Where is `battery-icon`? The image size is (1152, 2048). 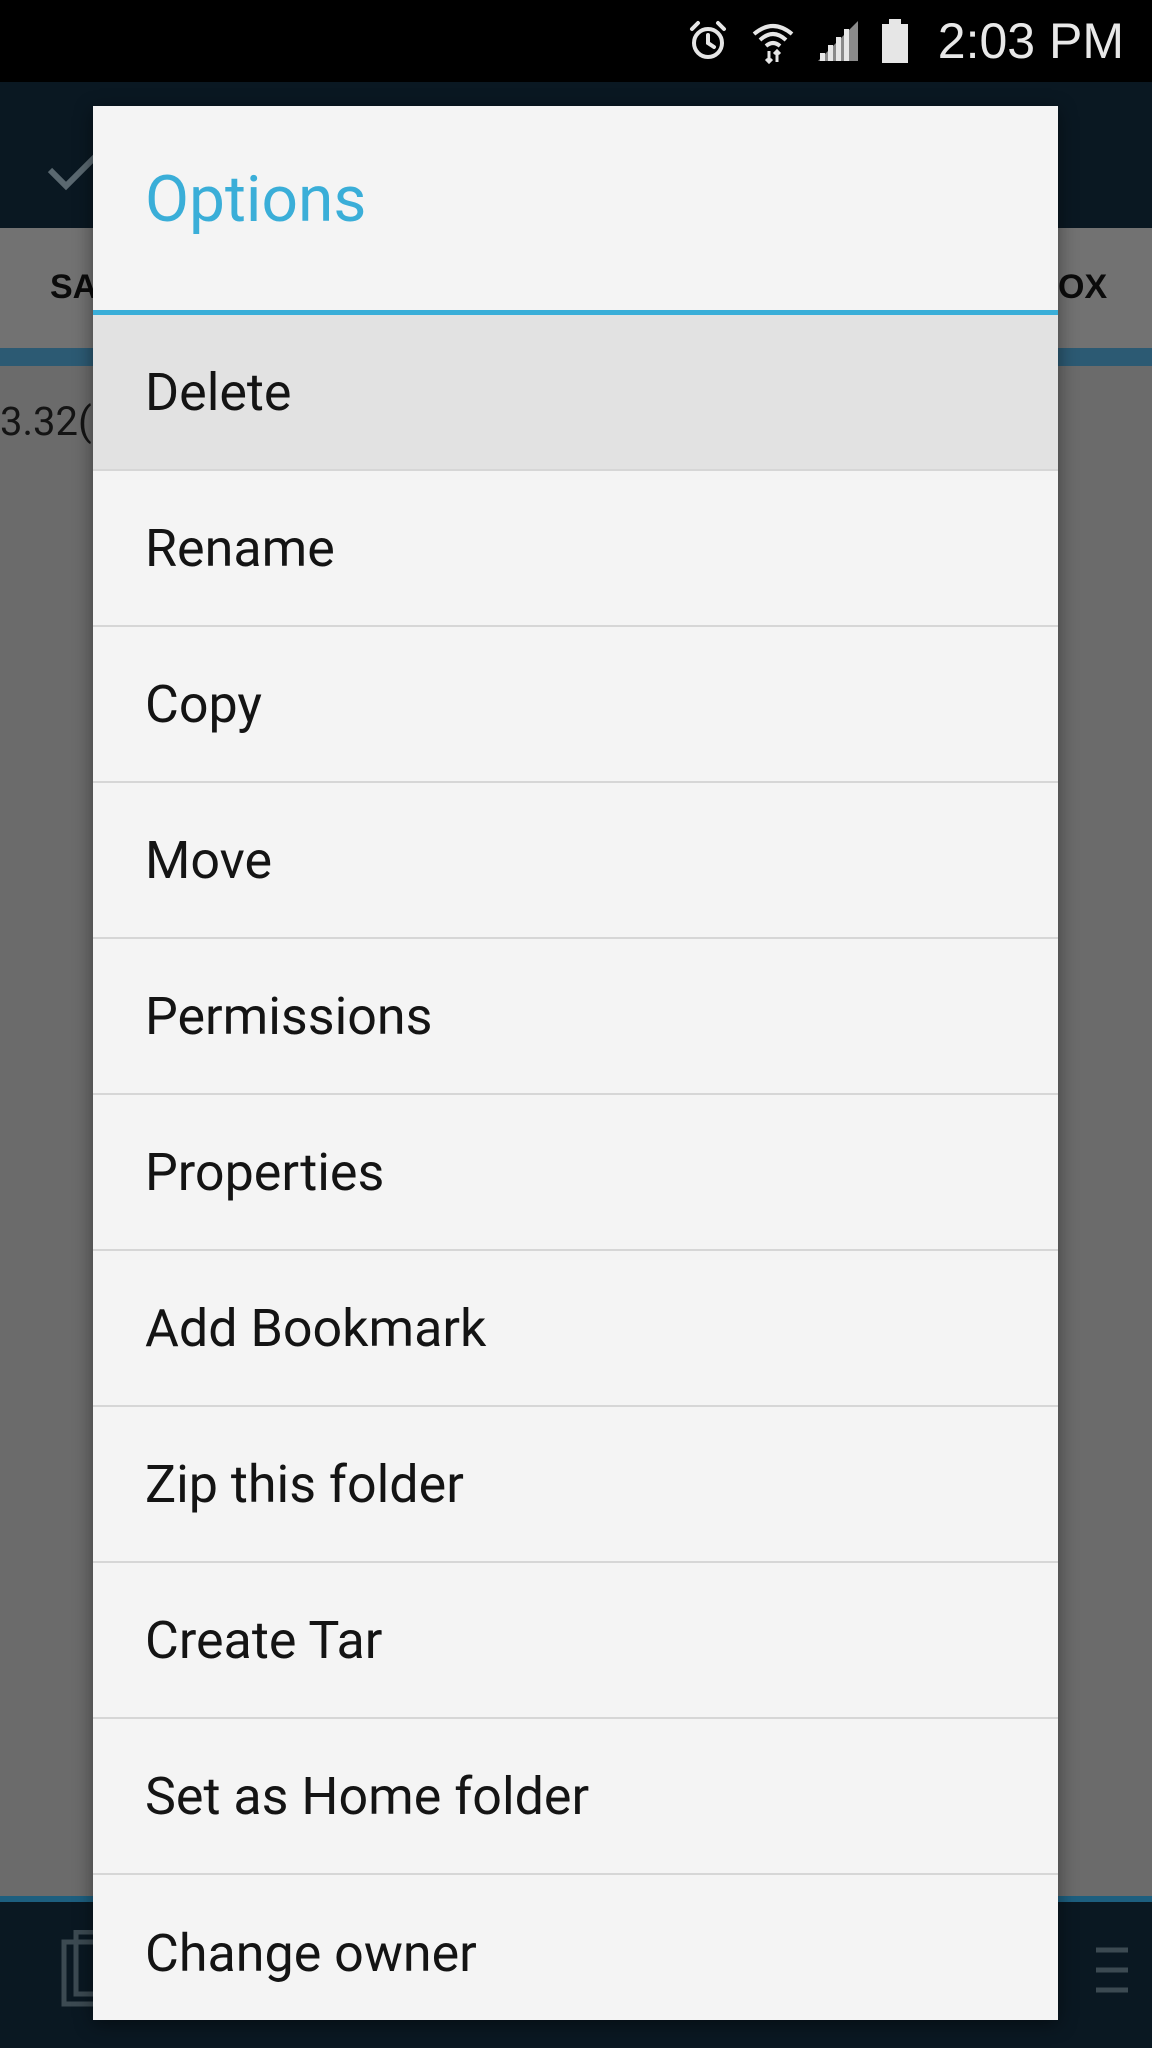 battery-icon is located at coordinates (895, 41).